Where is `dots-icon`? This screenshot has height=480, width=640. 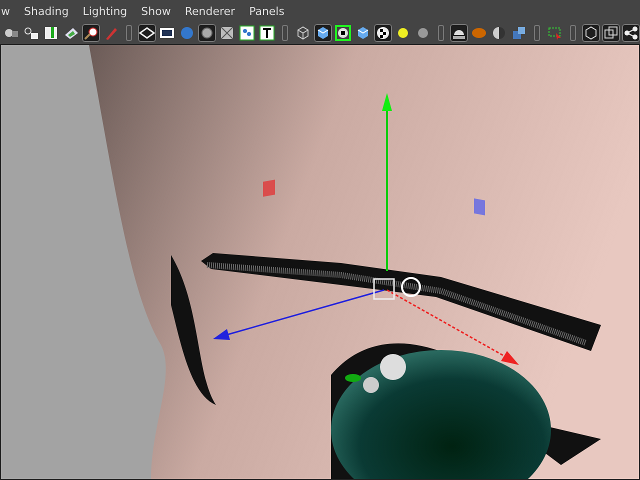
dots-icon is located at coordinates (247, 33).